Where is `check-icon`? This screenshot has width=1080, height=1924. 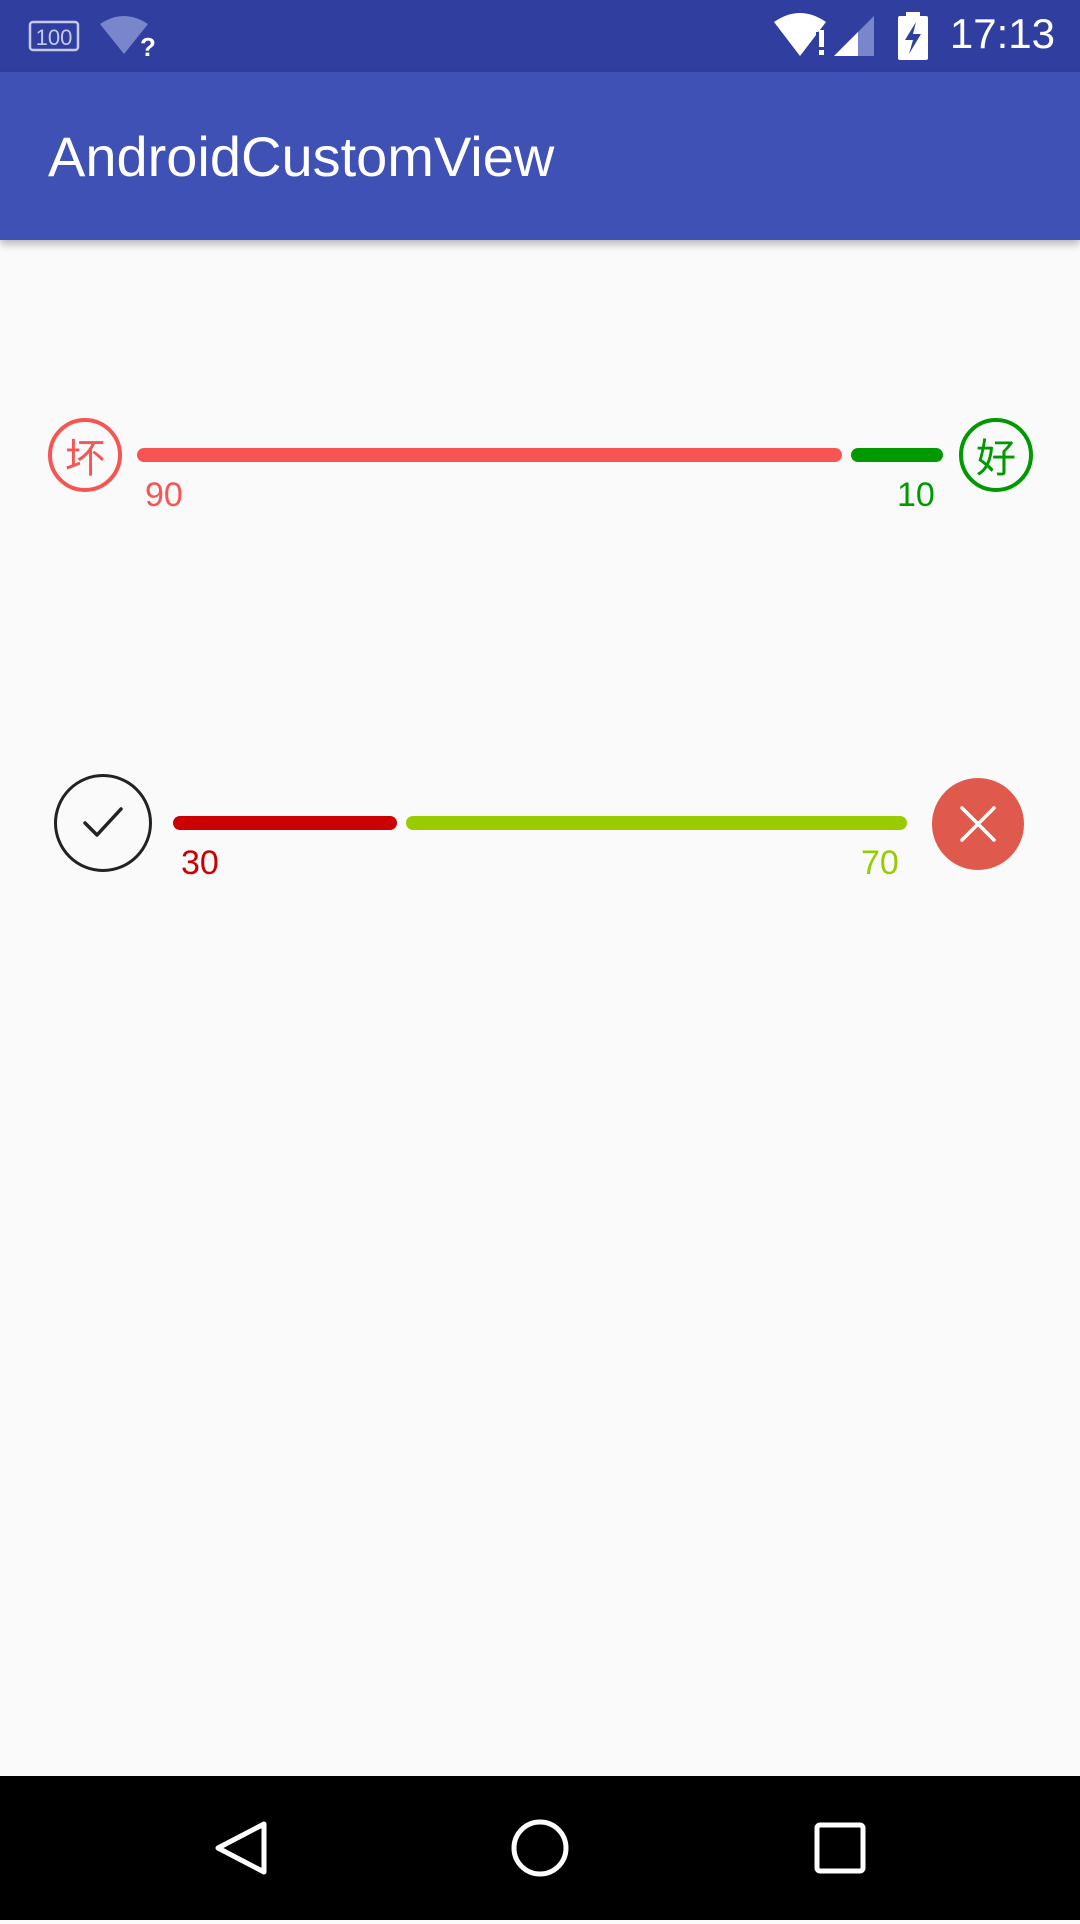
check-icon is located at coordinates (103, 823).